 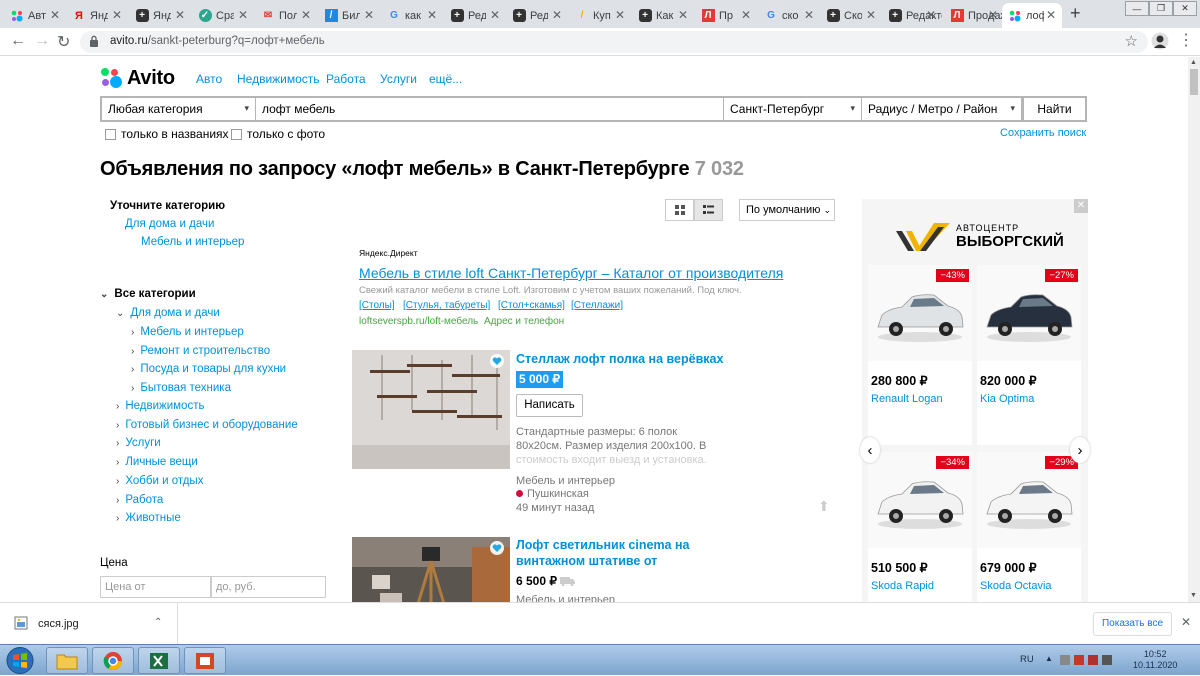 I want to click on category-home: ⌄ Для дома и дачи, so click(x=168, y=313).